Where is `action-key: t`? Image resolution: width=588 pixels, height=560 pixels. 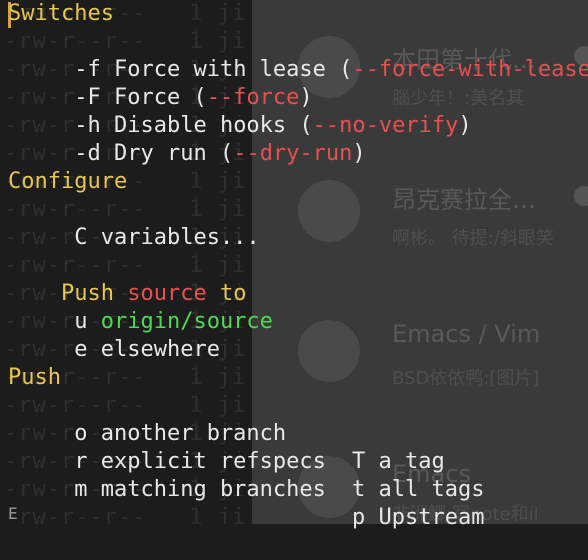
action-key: t is located at coordinates (359, 489).